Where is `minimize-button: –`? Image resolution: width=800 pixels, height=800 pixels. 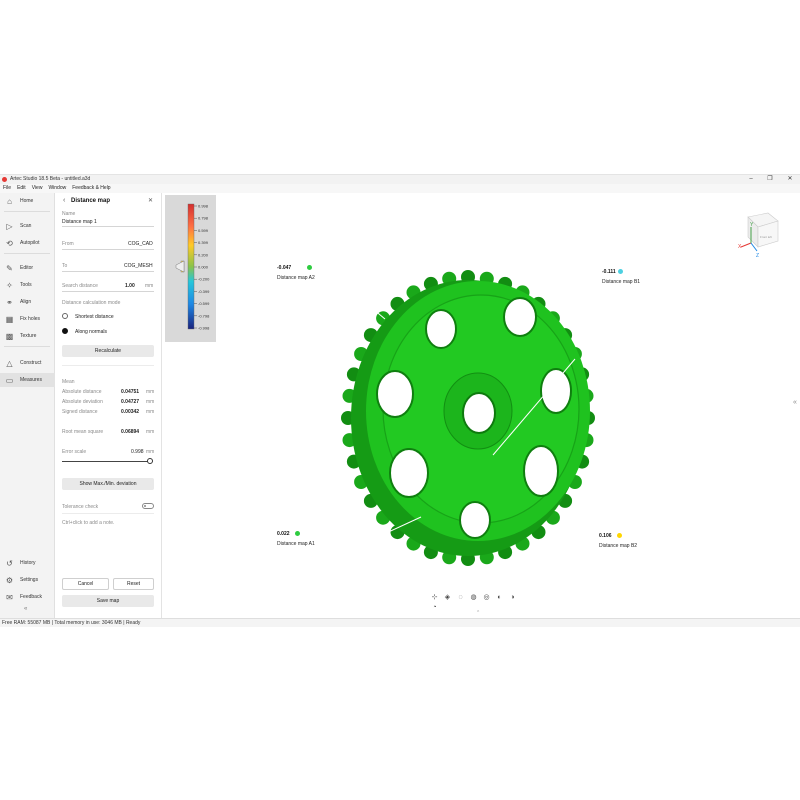
minimize-button: – is located at coordinates (751, 179).